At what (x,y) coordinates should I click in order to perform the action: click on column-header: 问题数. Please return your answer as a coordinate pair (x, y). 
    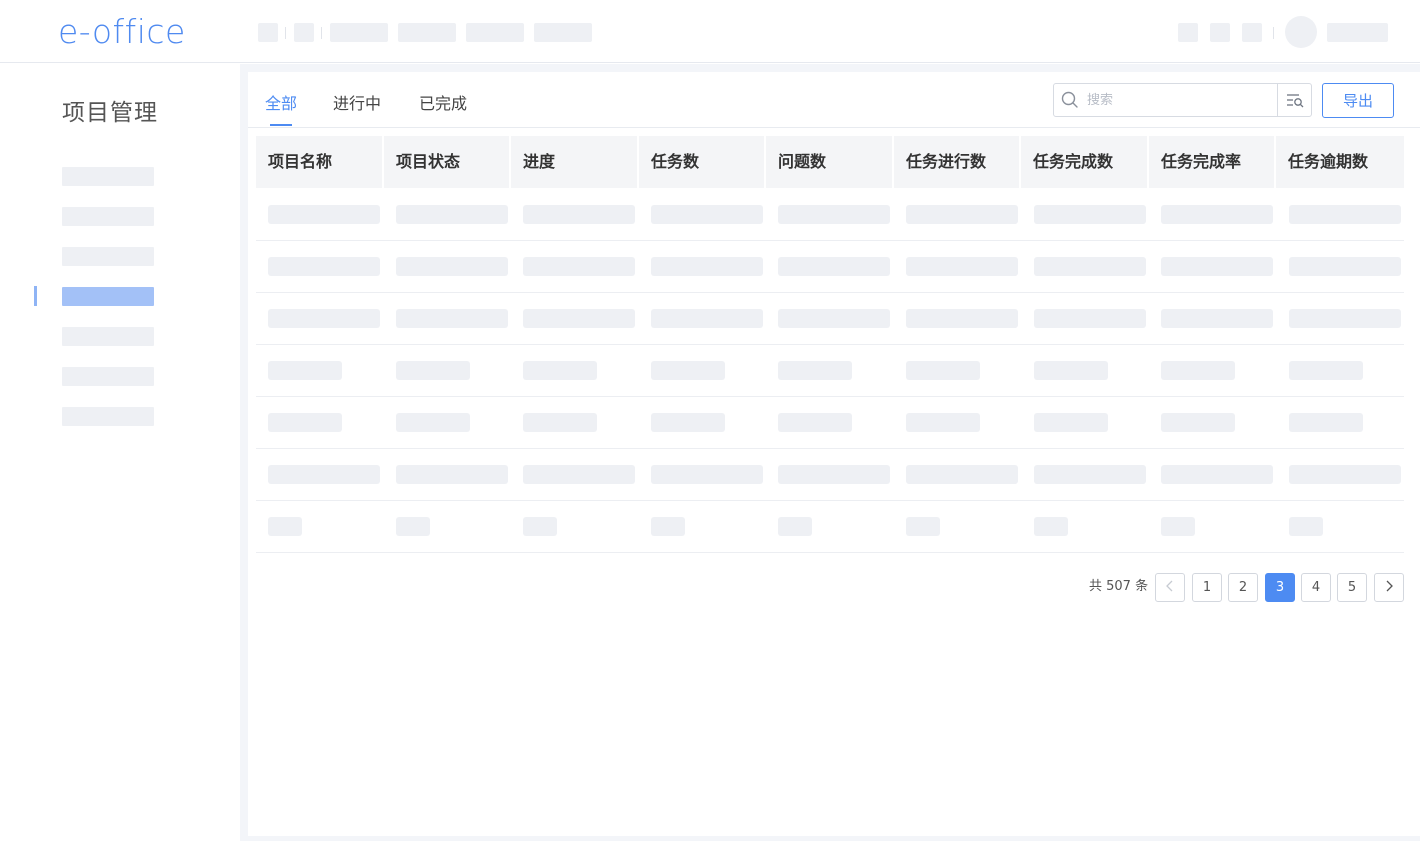
    Looking at the image, I should click on (830, 162).